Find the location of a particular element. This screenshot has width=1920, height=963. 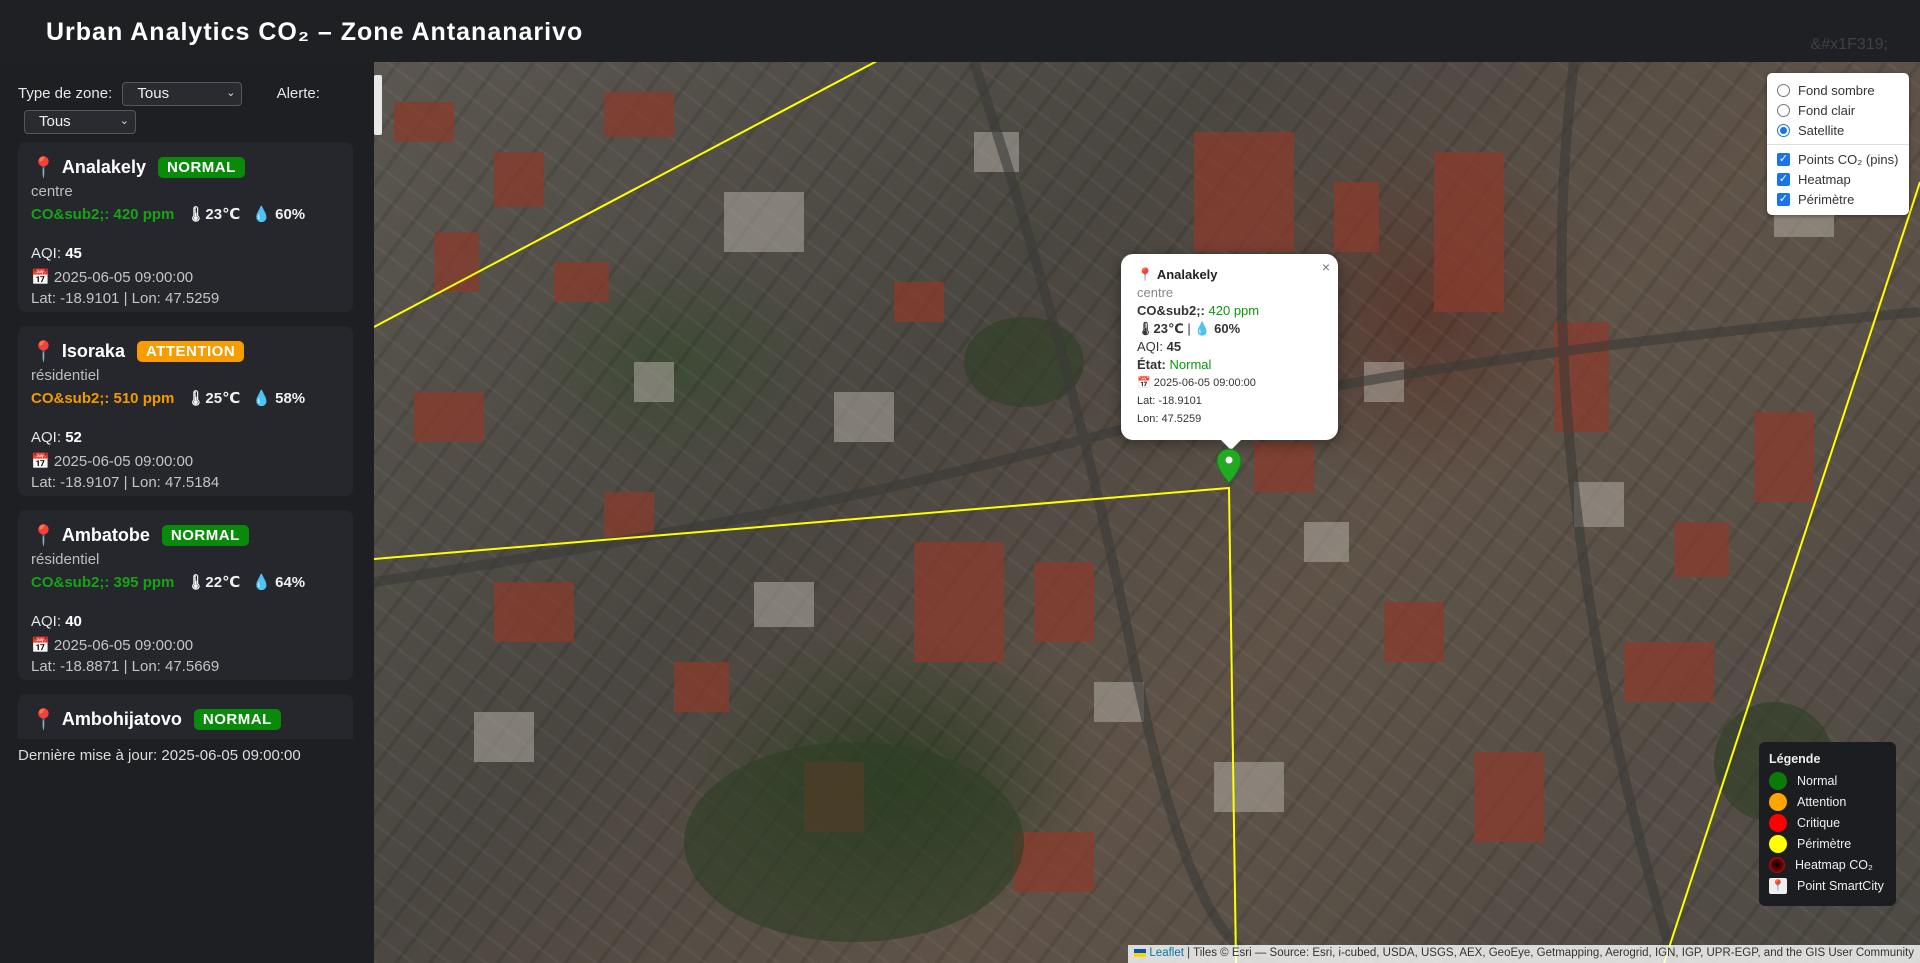

base-layer-satellite: Satellite is located at coordinates (1838, 130).